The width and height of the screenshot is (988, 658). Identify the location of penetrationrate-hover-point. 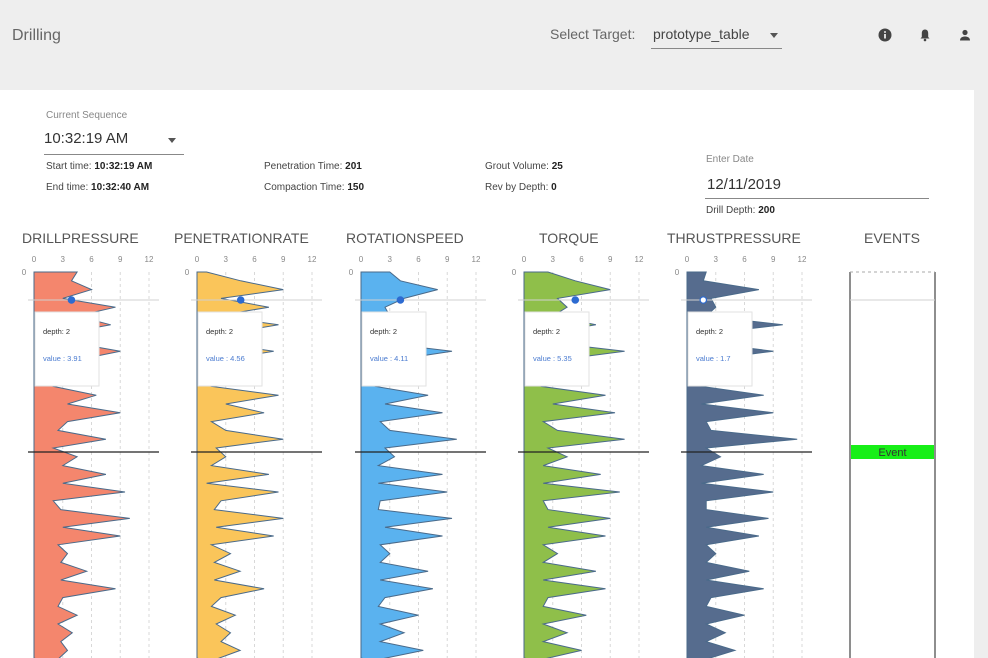
(240, 300).